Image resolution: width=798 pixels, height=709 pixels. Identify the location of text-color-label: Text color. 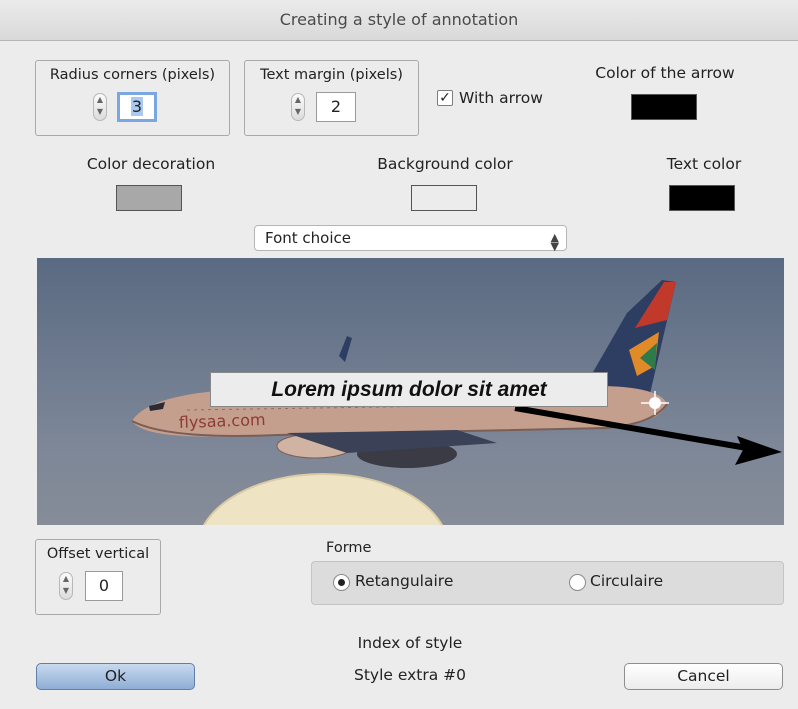
(704, 164).